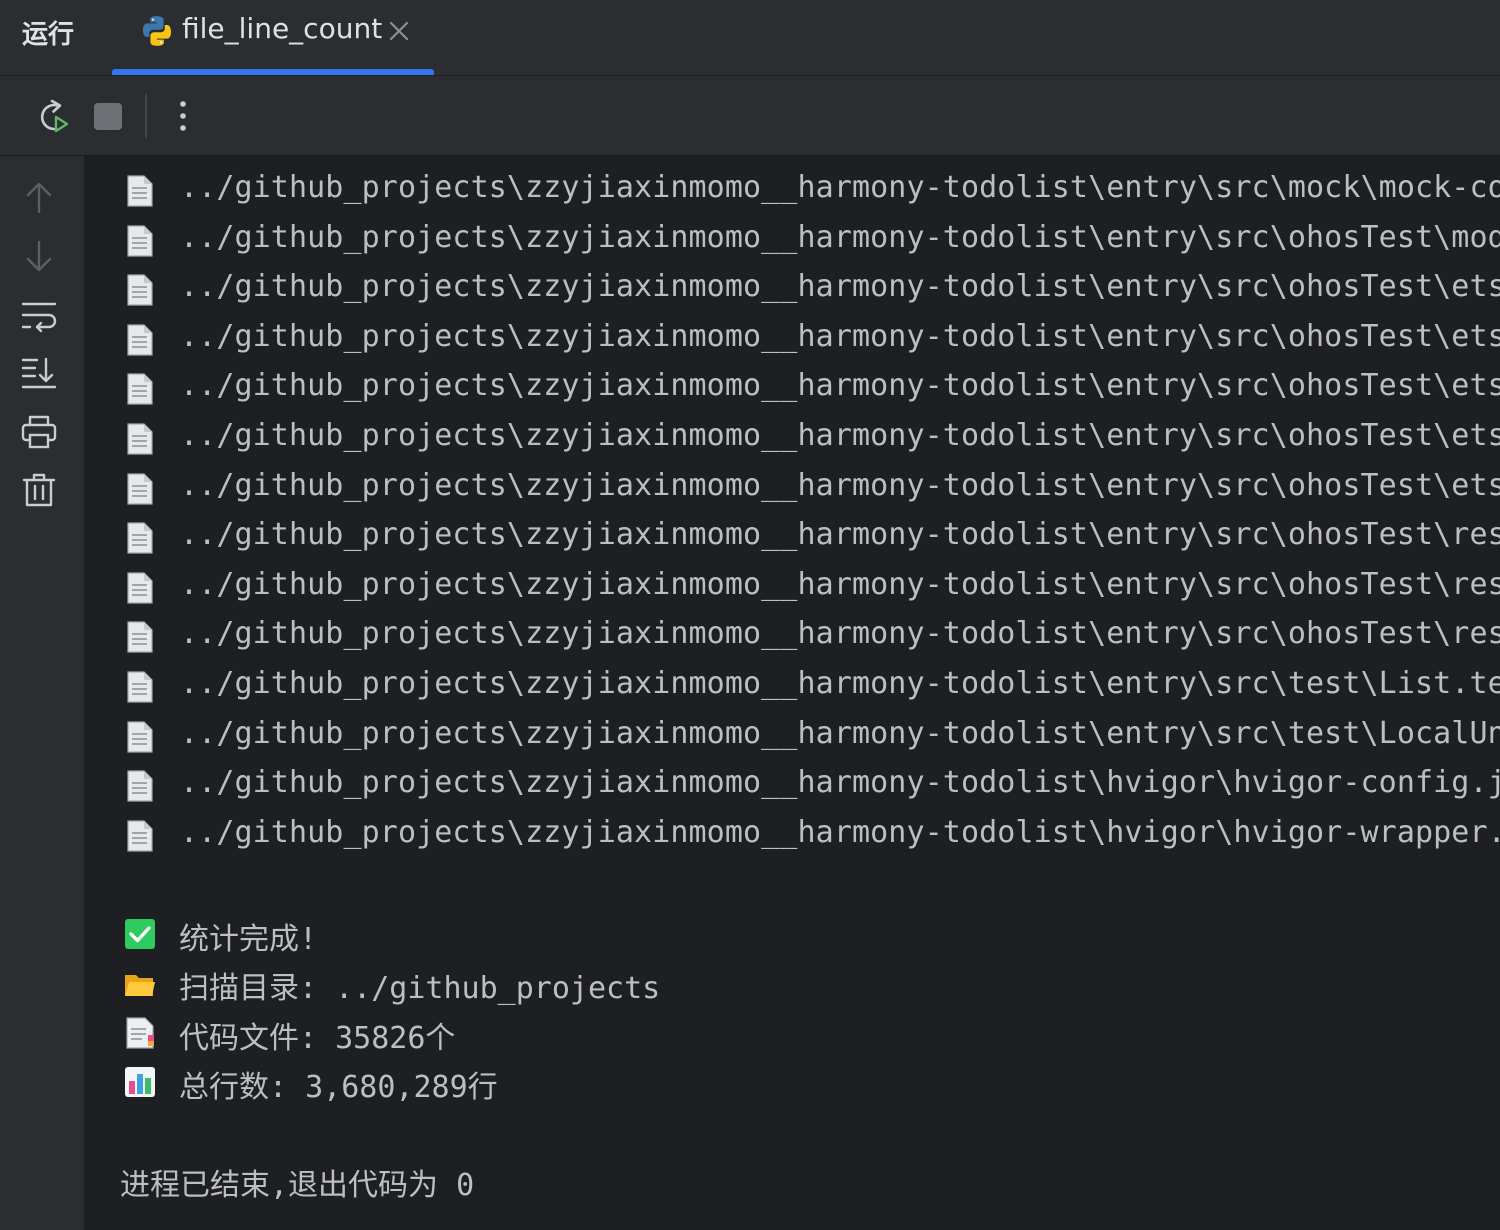  Describe the element at coordinates (39, 198) in the screenshot. I see `arrow-up-icon` at that location.